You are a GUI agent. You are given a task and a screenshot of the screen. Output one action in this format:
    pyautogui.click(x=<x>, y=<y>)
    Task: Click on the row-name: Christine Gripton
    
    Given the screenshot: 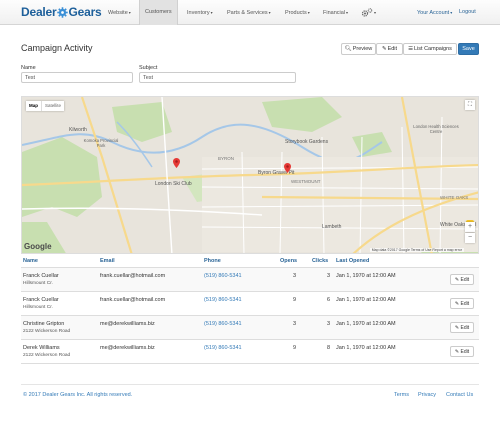 What is the action you would take?
    pyautogui.click(x=44, y=324)
    